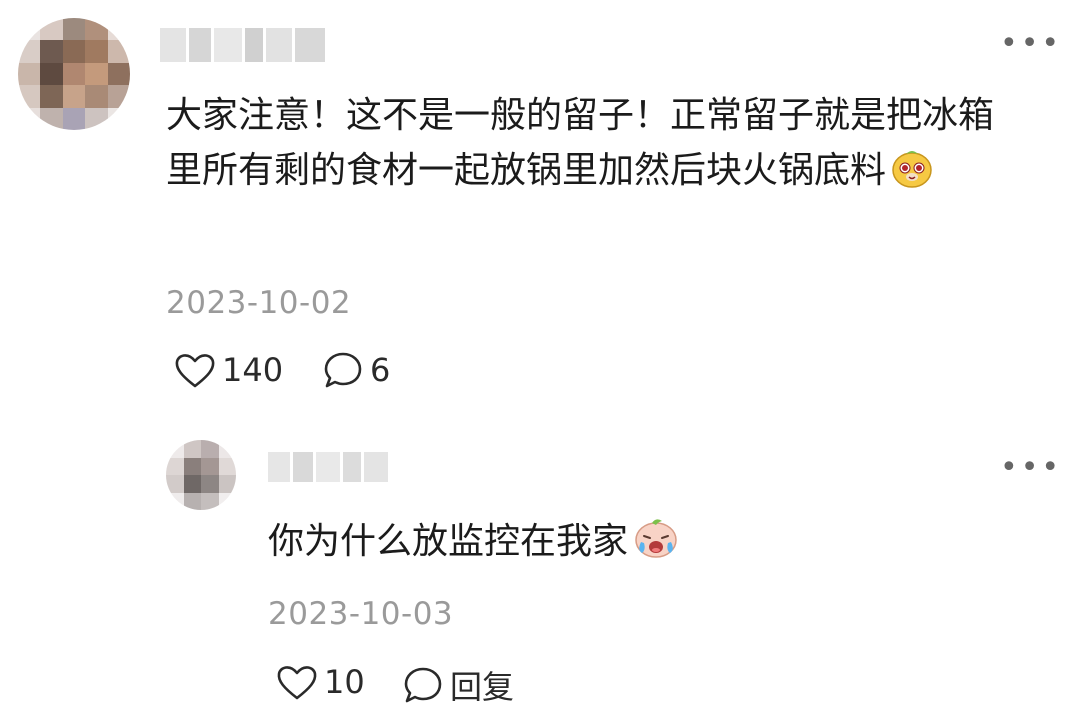 This screenshot has width=1080, height=715. I want to click on reply-label: 回复, so click(482, 687).